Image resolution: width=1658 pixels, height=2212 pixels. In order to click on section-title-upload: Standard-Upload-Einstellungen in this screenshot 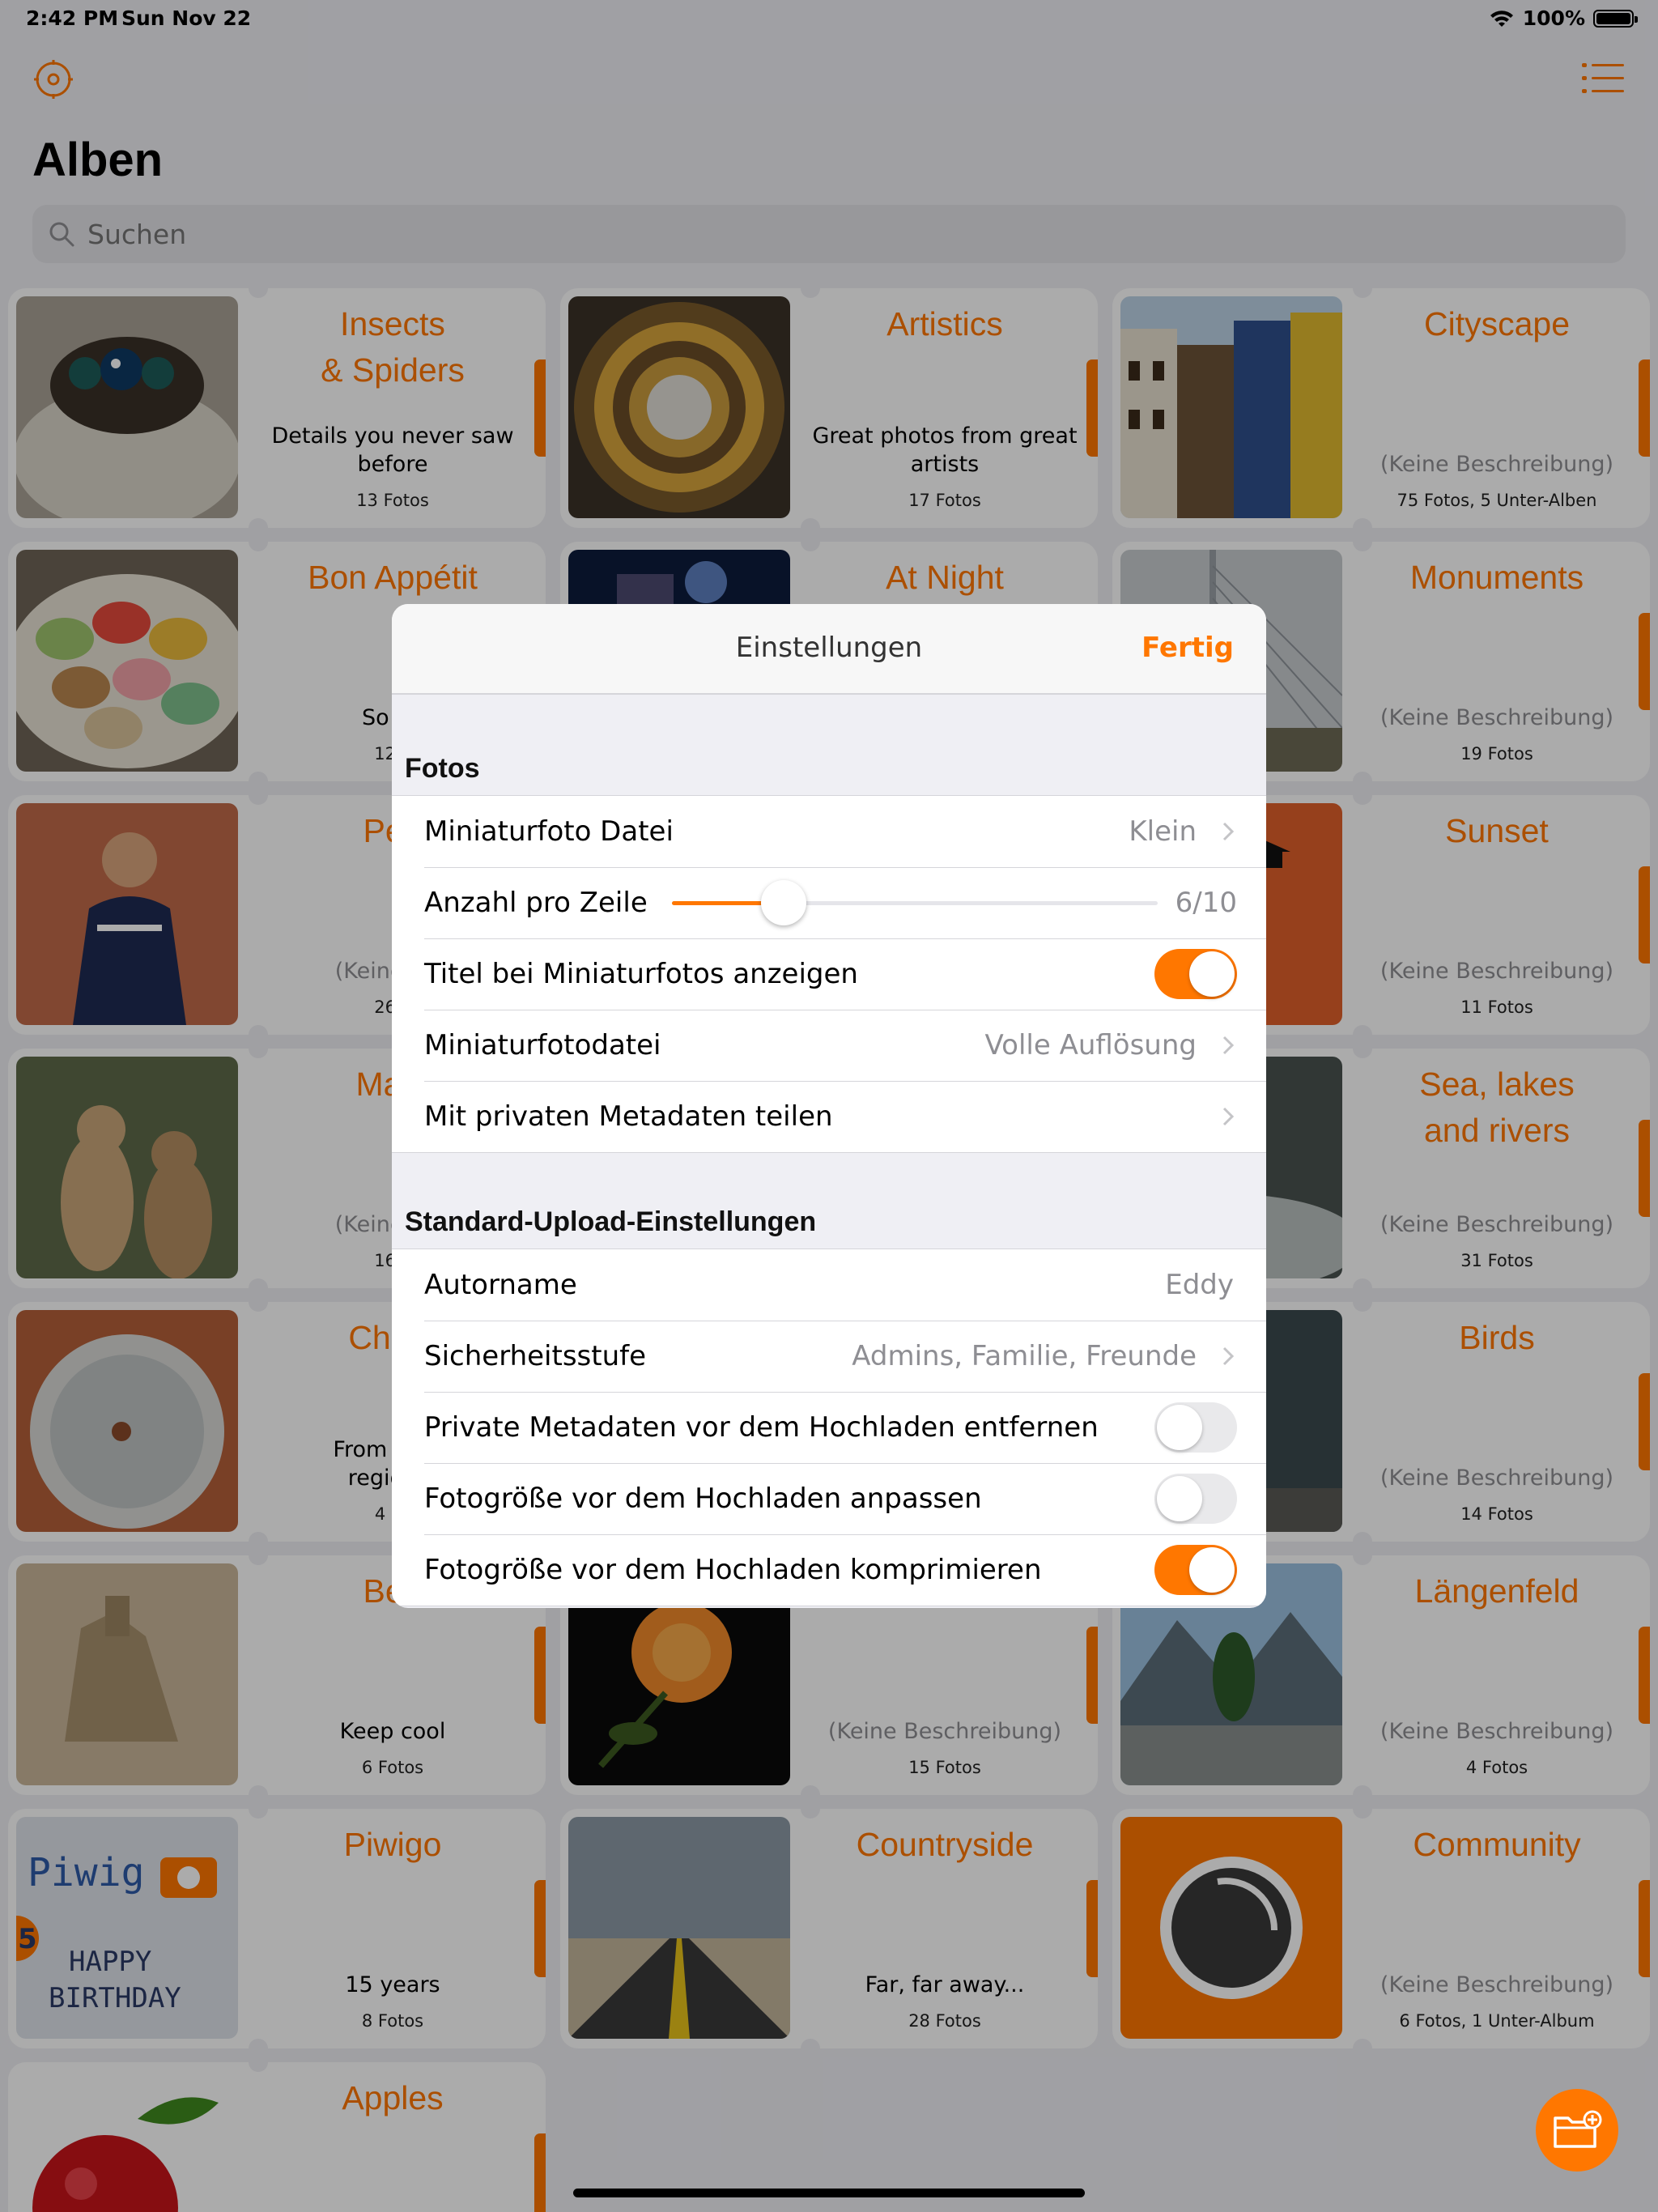, I will do `click(611, 1221)`.